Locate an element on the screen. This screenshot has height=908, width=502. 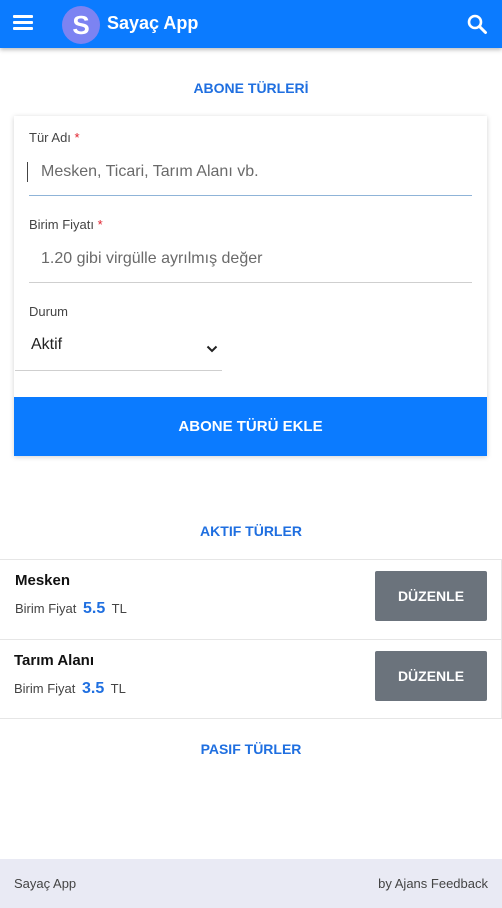
list-item: Mesken Birim Fiyat 5.5 TL DÜZENLE is located at coordinates (251, 599).